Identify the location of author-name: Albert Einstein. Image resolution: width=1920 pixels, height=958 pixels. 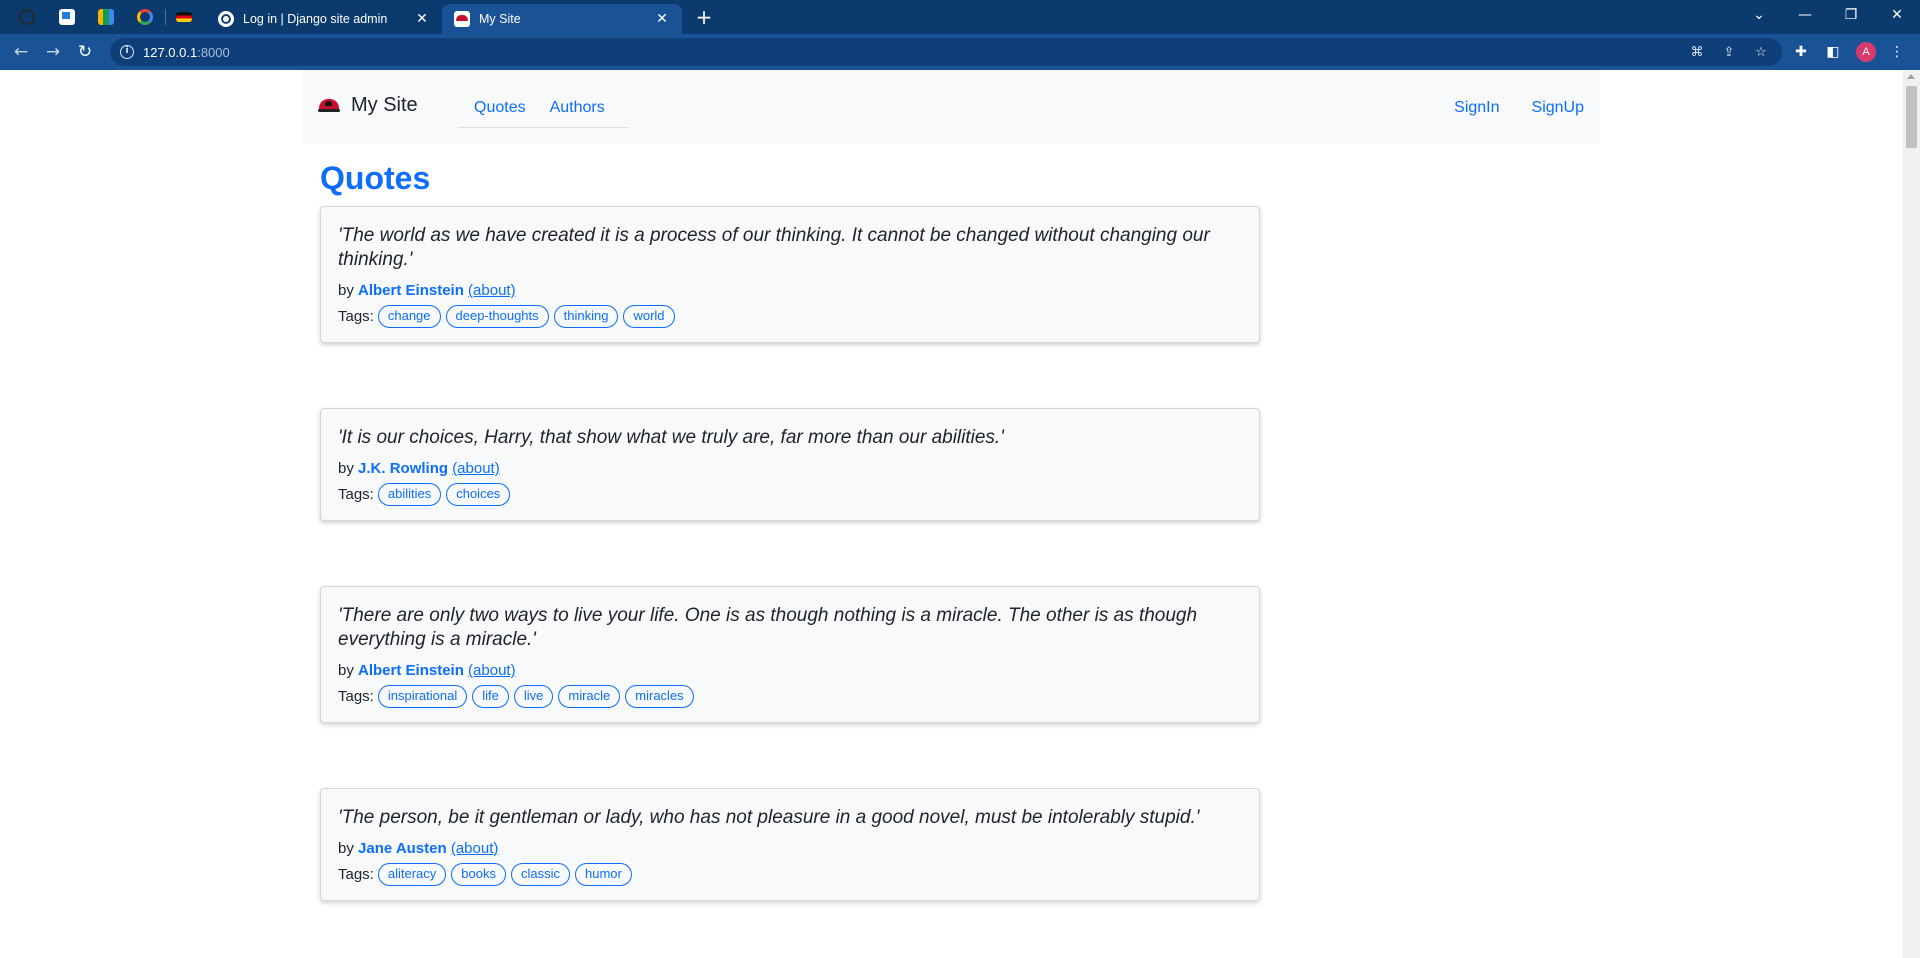
(411, 670).